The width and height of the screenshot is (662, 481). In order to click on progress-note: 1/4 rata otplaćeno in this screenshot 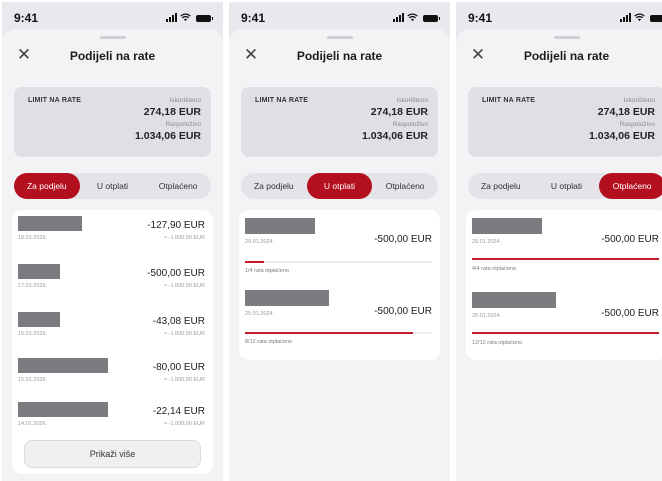, I will do `click(267, 271)`.